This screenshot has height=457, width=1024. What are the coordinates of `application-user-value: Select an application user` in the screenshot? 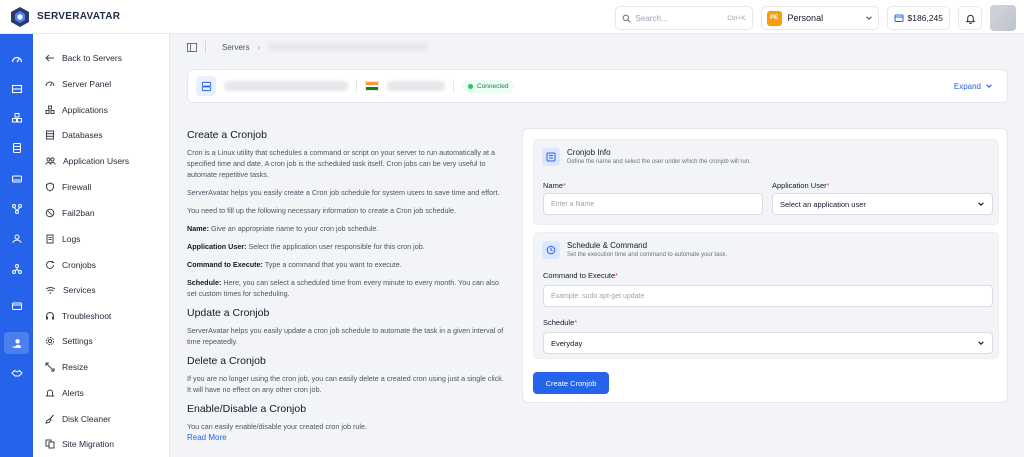 It's located at (823, 204).